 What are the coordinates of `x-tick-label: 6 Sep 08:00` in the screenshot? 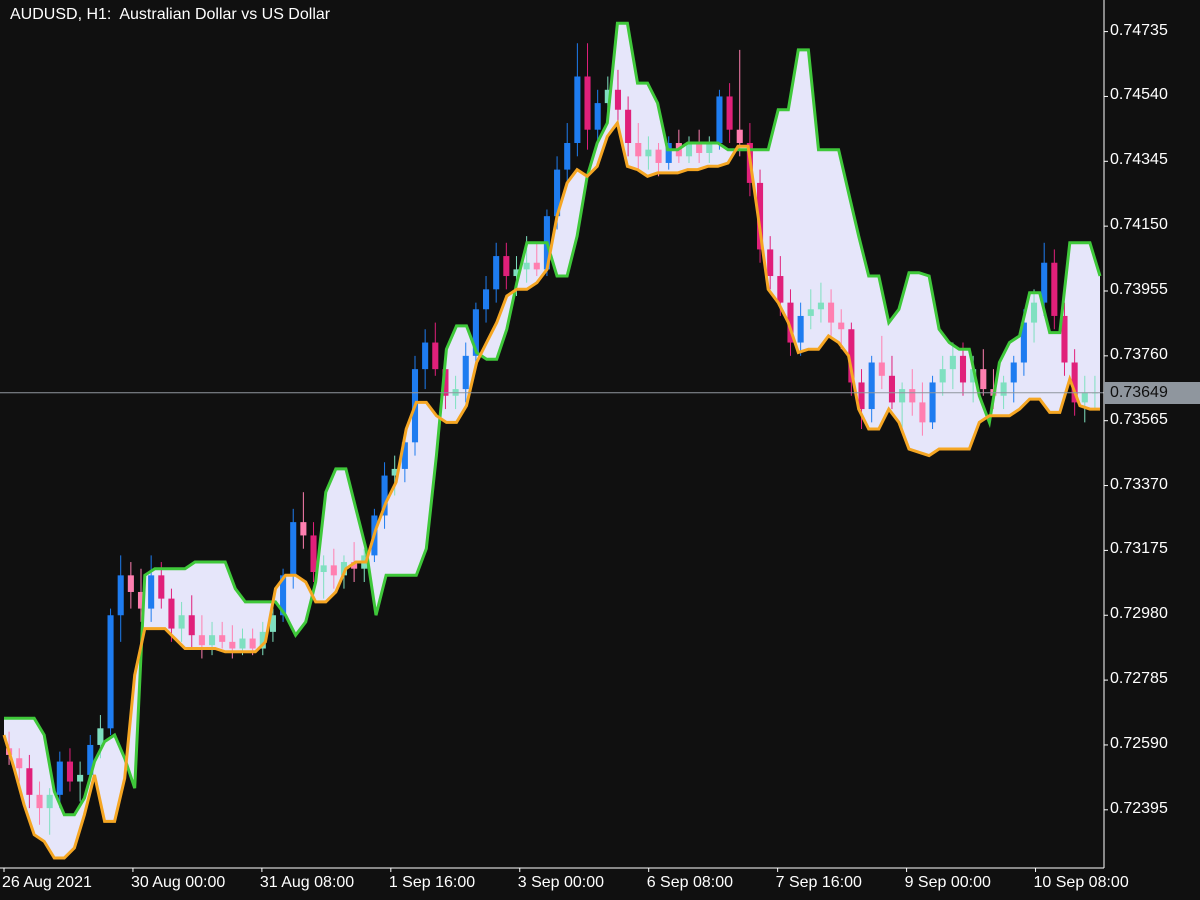 It's located at (689, 882).